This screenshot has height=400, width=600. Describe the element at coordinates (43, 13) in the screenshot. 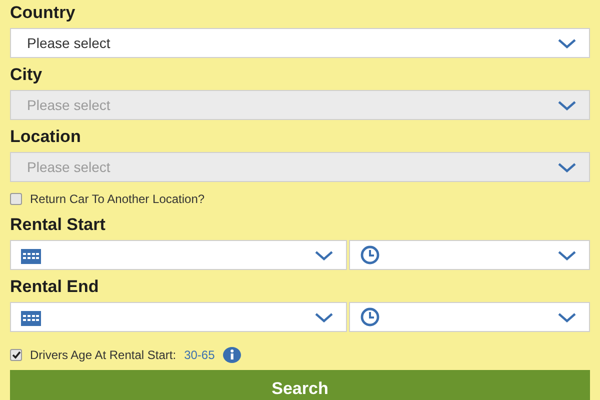

I see `field-label: Country` at that location.